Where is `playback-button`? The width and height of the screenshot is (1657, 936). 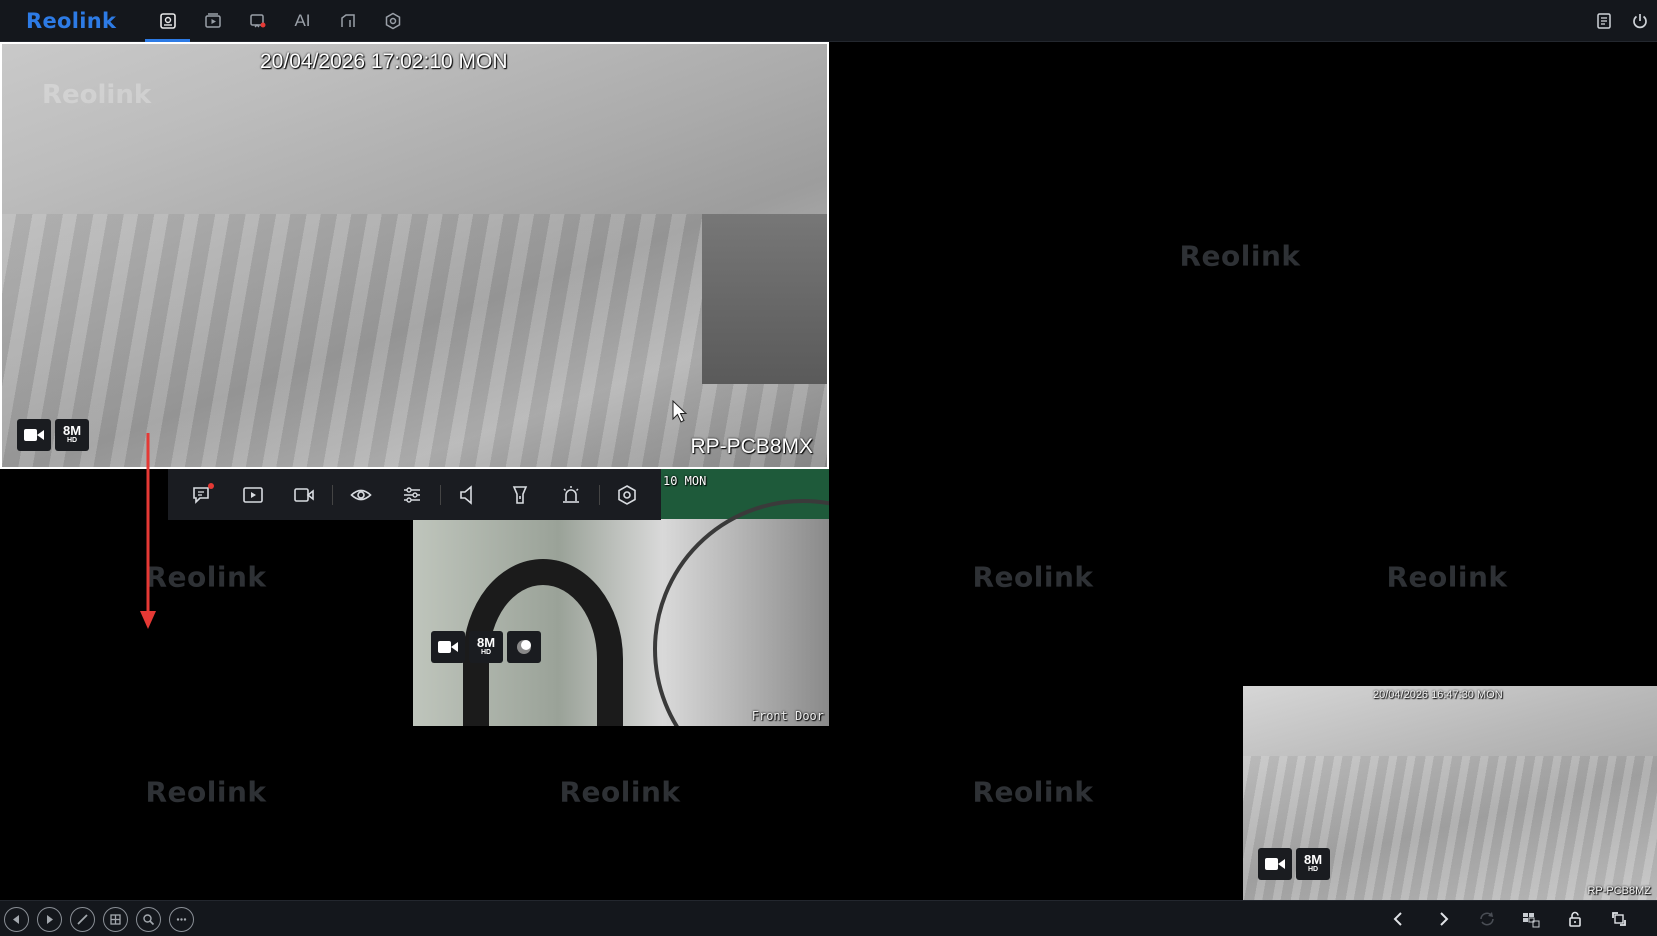 playback-button is located at coordinates (252, 494).